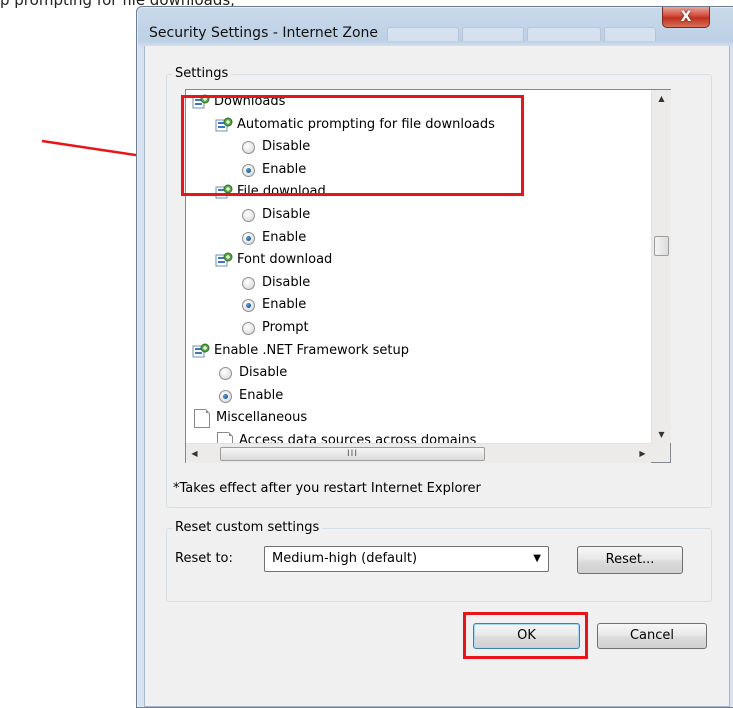  I want to click on scroll-left-button: ◀, so click(194, 453).